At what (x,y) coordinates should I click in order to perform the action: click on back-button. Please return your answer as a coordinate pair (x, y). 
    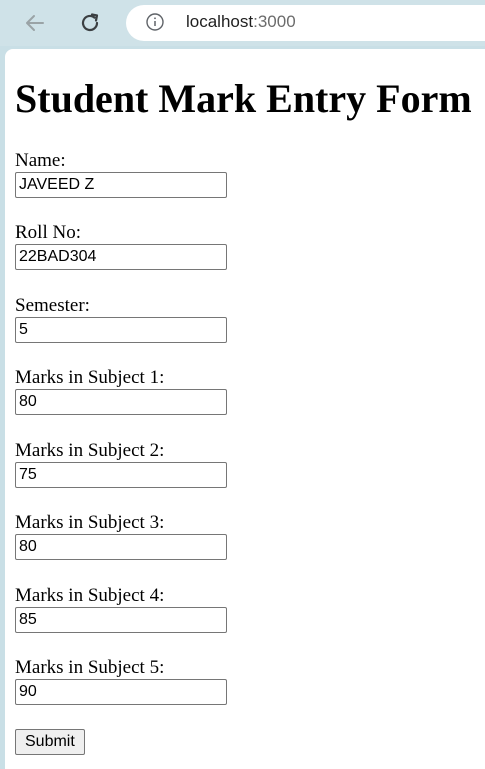
    Looking at the image, I should click on (35, 23).